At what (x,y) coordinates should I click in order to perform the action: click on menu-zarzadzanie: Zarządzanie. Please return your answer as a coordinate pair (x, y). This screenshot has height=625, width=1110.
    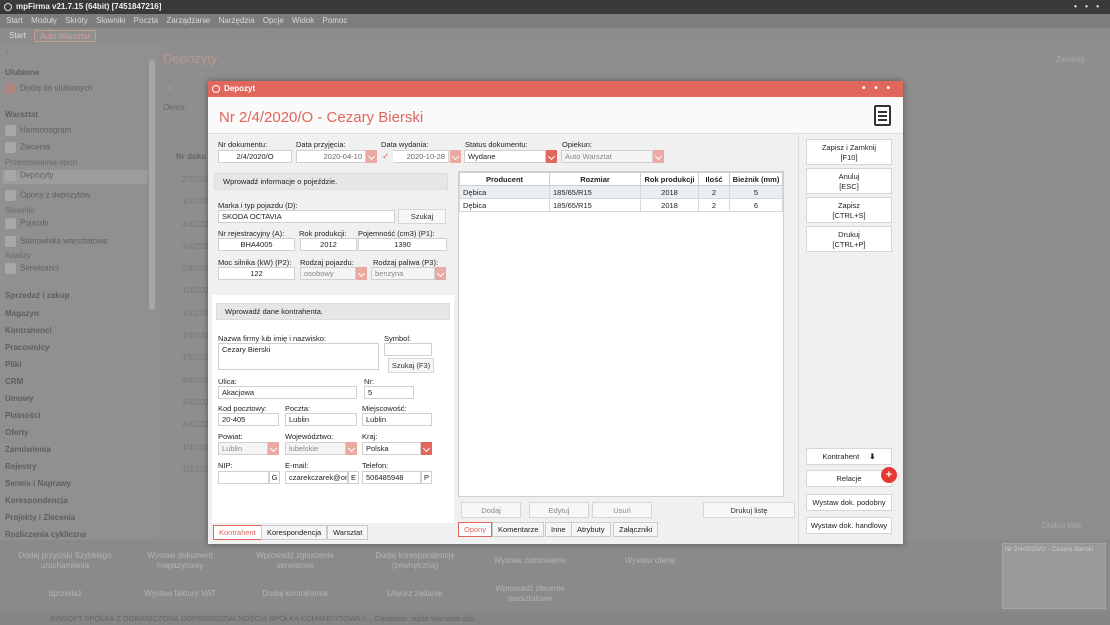
    Looking at the image, I should click on (188, 20).